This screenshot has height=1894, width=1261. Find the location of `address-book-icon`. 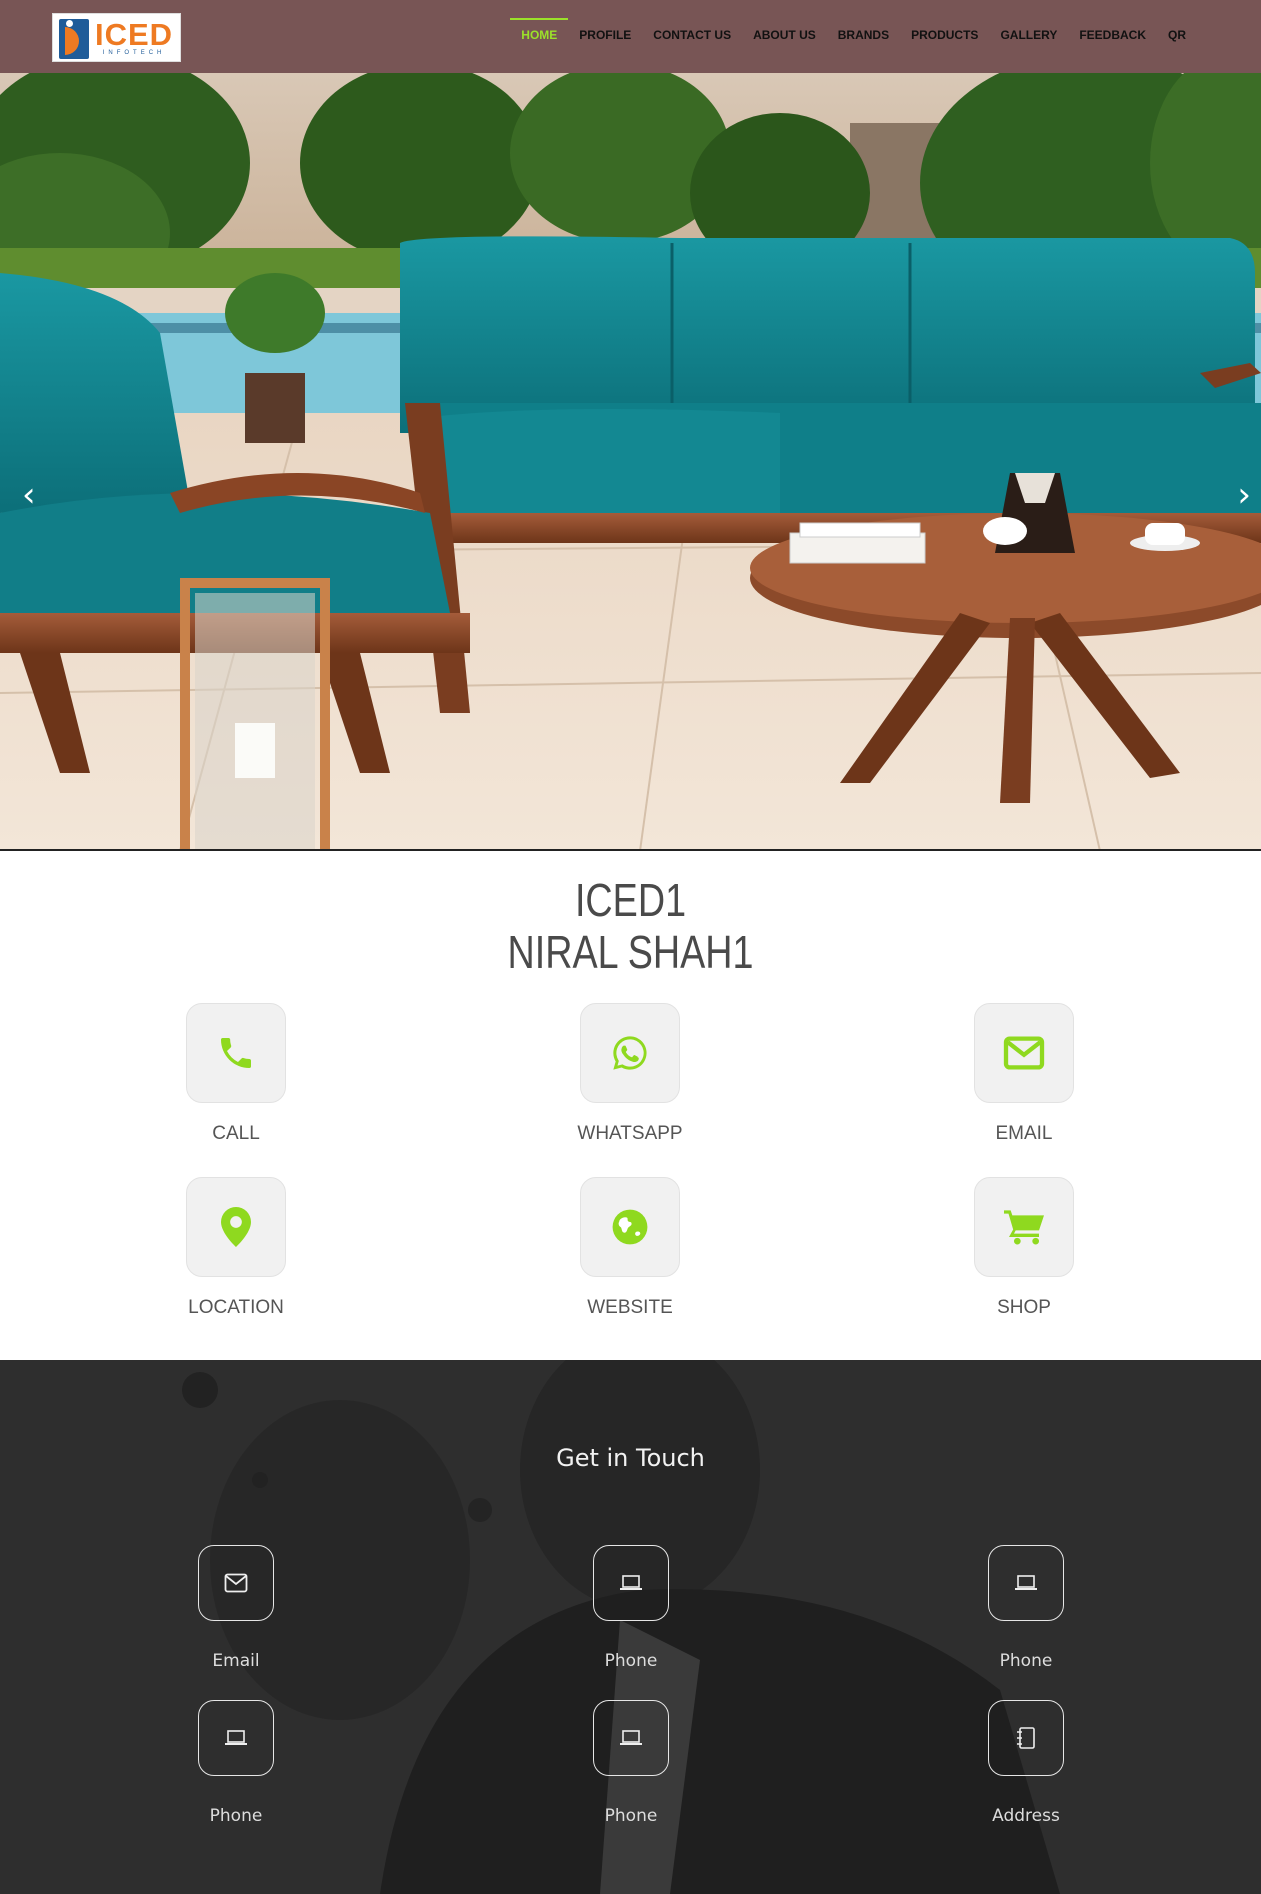

address-book-icon is located at coordinates (1026, 1738).